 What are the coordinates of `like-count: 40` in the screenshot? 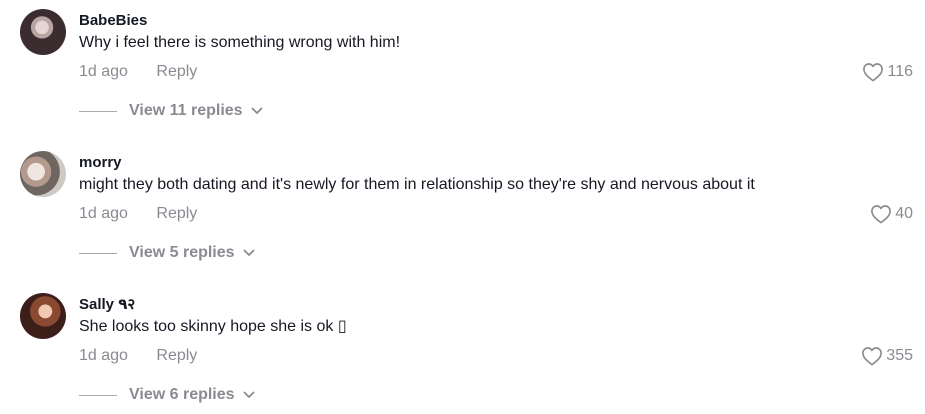 It's located at (904, 213).